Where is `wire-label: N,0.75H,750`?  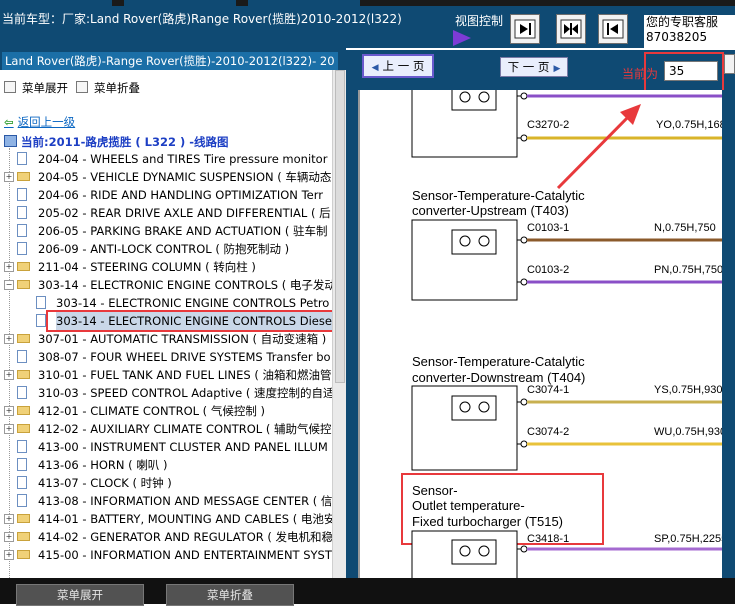 wire-label: N,0.75H,750 is located at coordinates (685, 228).